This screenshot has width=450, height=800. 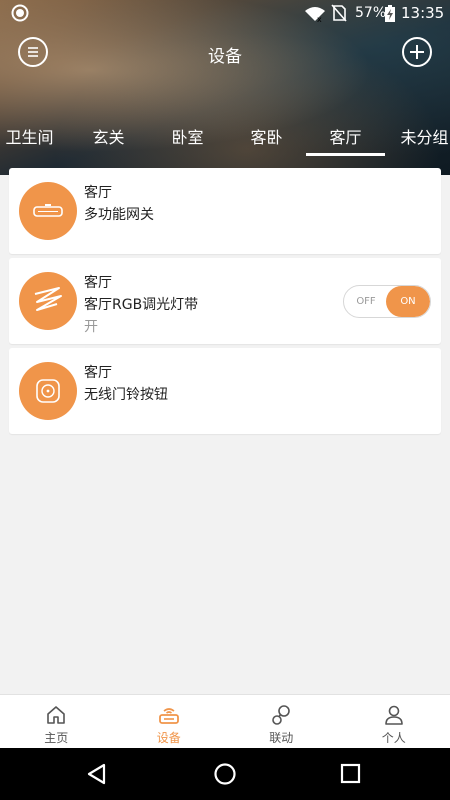 What do you see at coordinates (315, 14) in the screenshot?
I see `wifi-icon: x` at bounding box center [315, 14].